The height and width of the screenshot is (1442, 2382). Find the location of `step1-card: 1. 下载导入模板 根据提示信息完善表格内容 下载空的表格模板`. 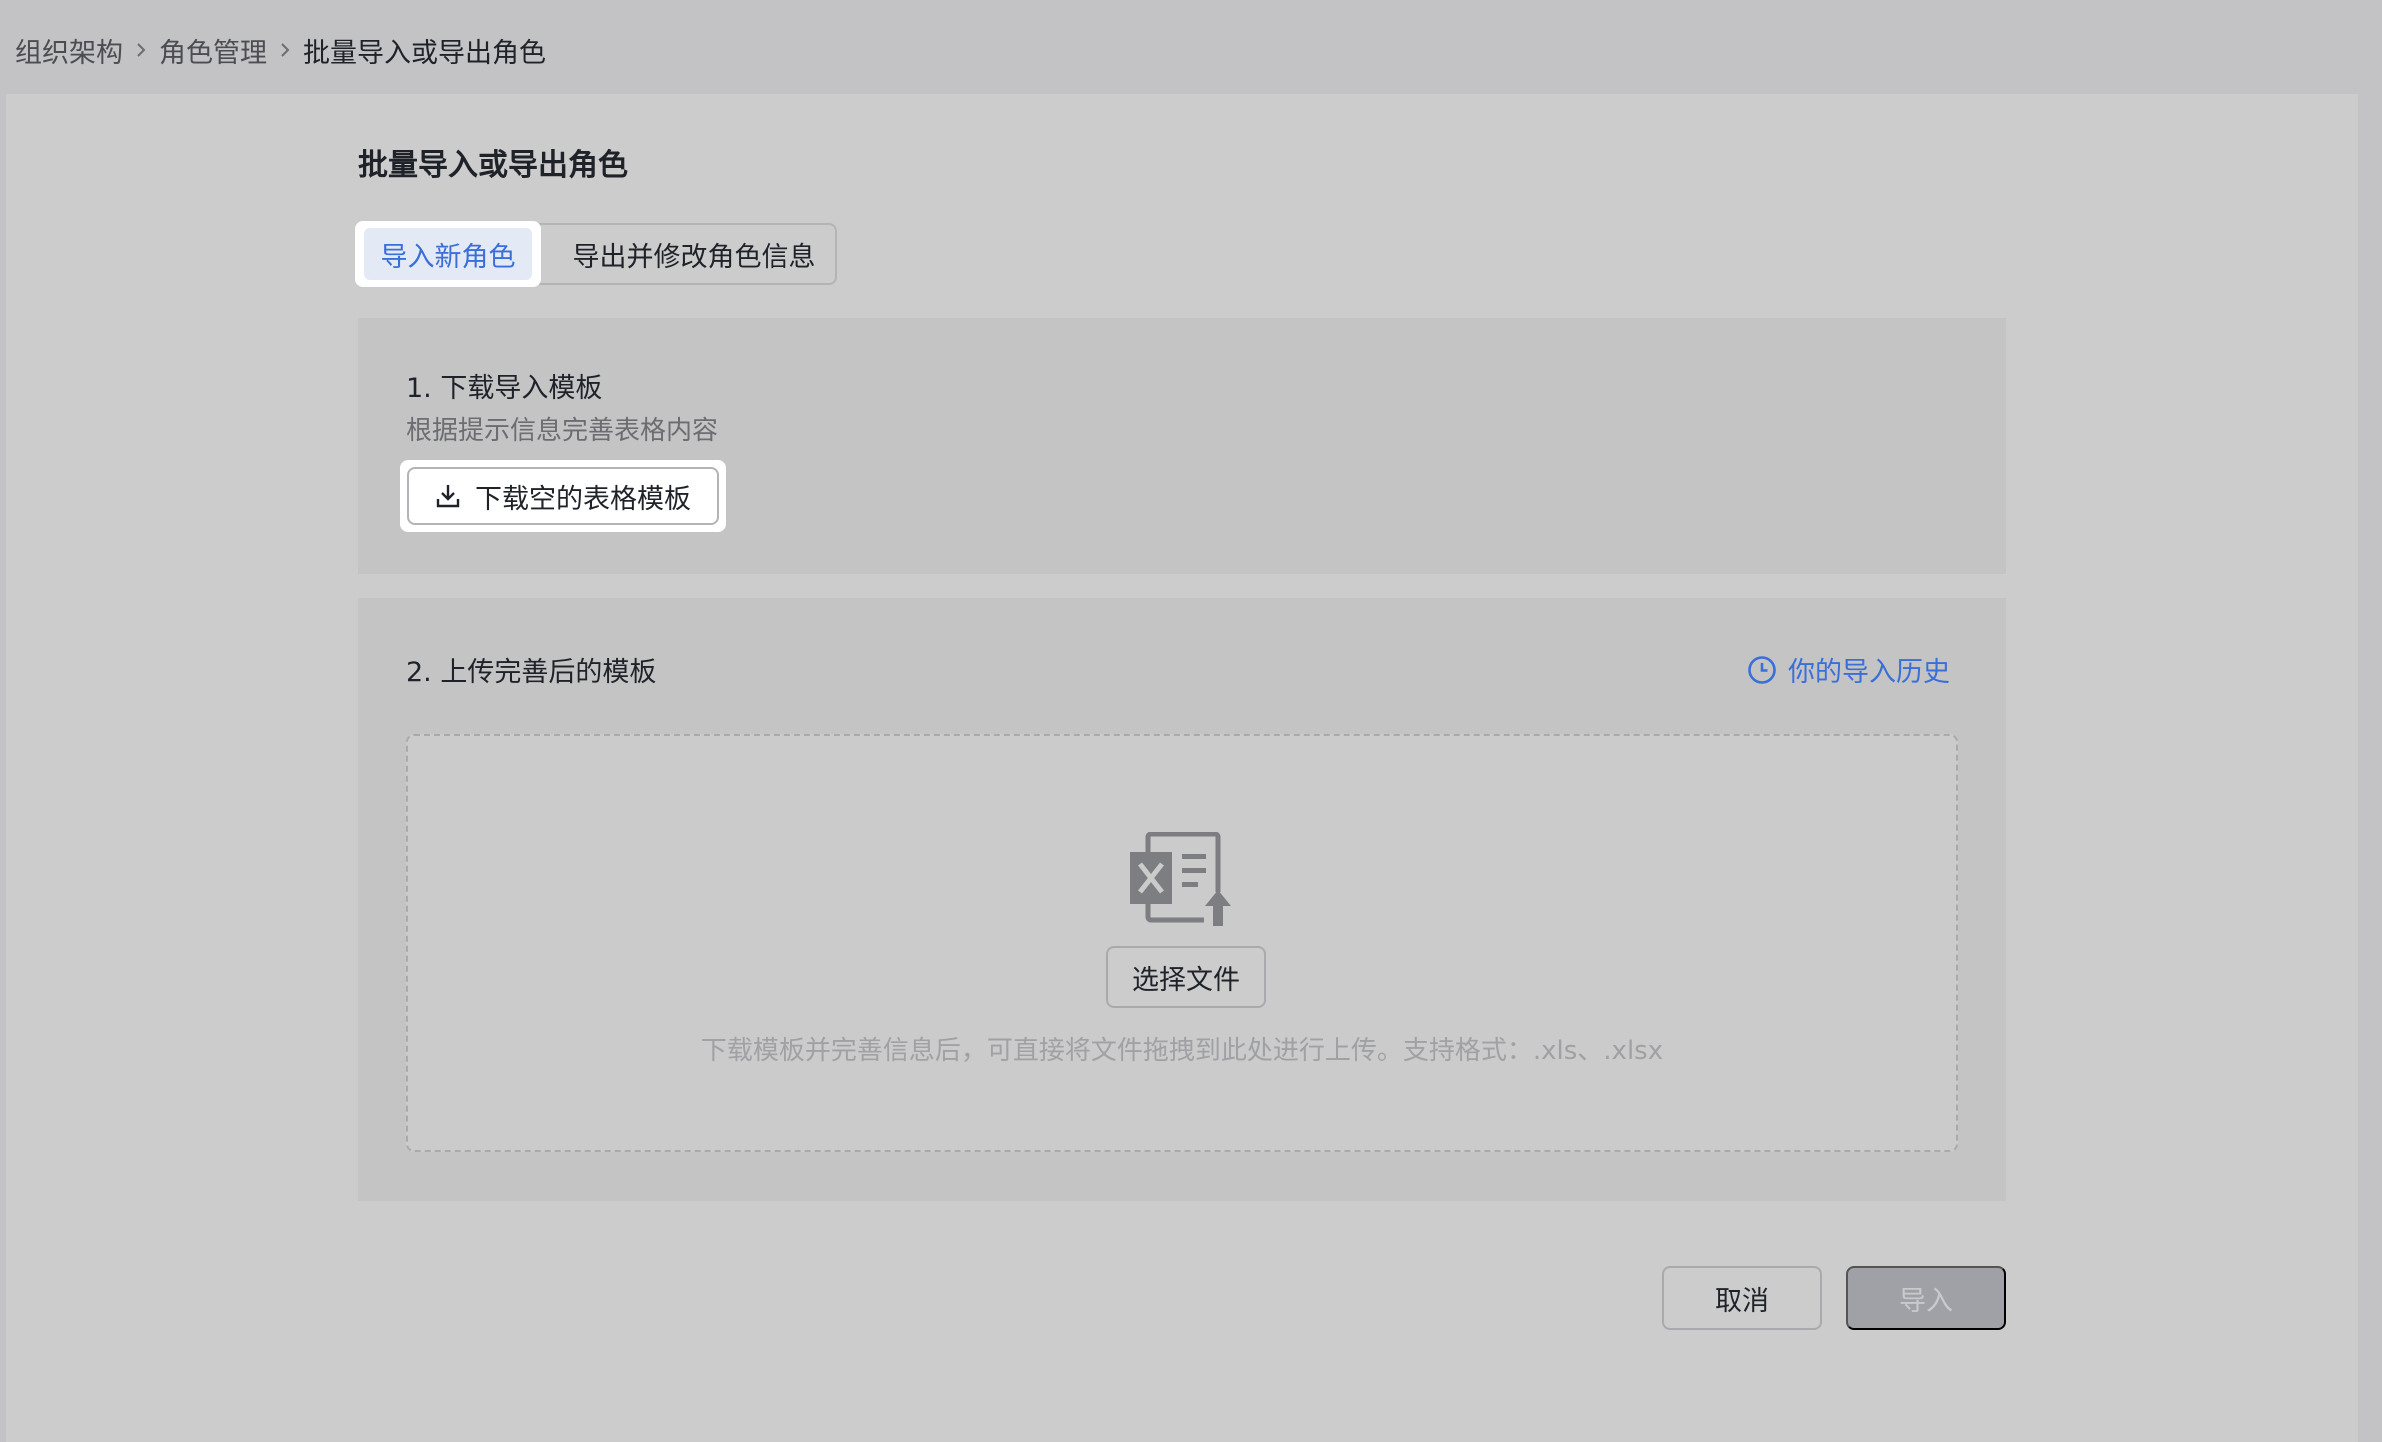

step1-card: 1. 下载导入模板 根据提示信息完善表格内容 下载空的表格模板 is located at coordinates (1182, 446).